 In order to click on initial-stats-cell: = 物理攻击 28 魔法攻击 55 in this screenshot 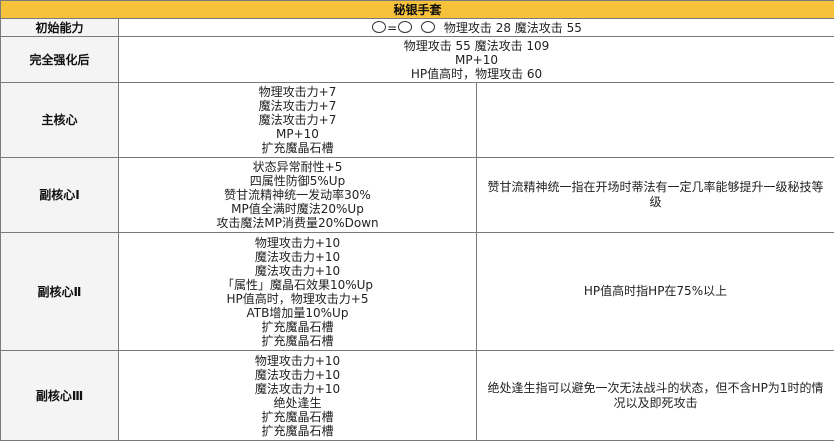, I will do `click(475, 27)`.